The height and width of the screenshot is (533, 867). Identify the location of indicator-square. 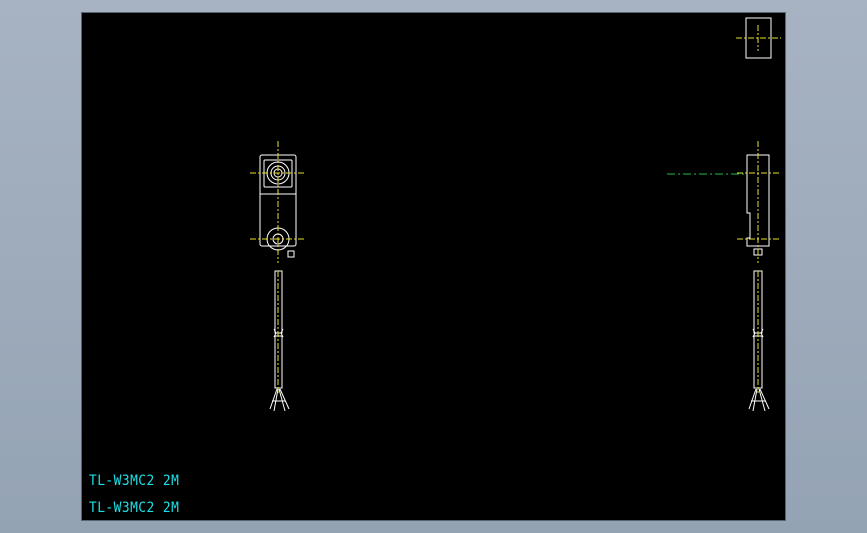
(291, 254).